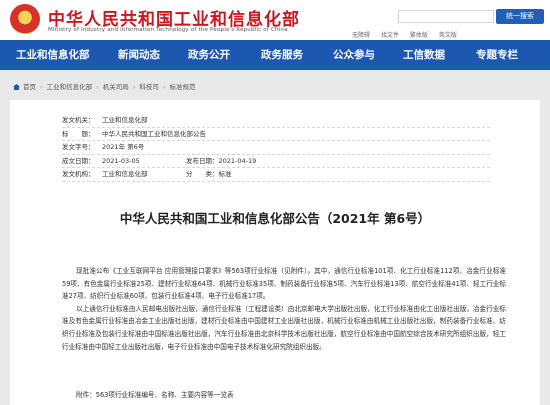  Describe the element at coordinates (276, 175) in the screenshot. I see `meta-row-org: 发文机构： 工业和信息化部 分 类：标准` at that location.